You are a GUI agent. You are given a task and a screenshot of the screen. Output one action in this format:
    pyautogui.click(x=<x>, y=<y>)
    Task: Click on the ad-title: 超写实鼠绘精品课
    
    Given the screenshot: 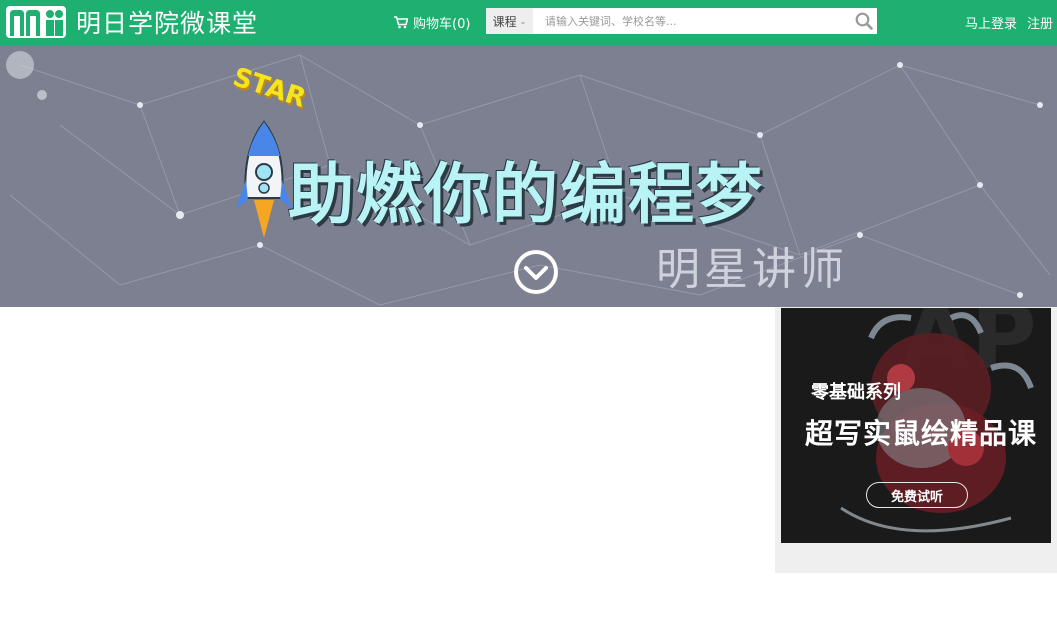 What is the action you would take?
    pyautogui.click(x=921, y=433)
    